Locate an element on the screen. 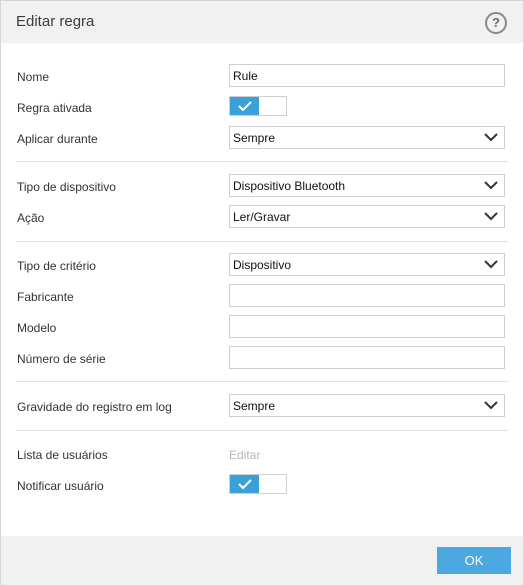 This screenshot has width=524, height=586. criteria-type-select: Dispositivo is located at coordinates (367, 264).